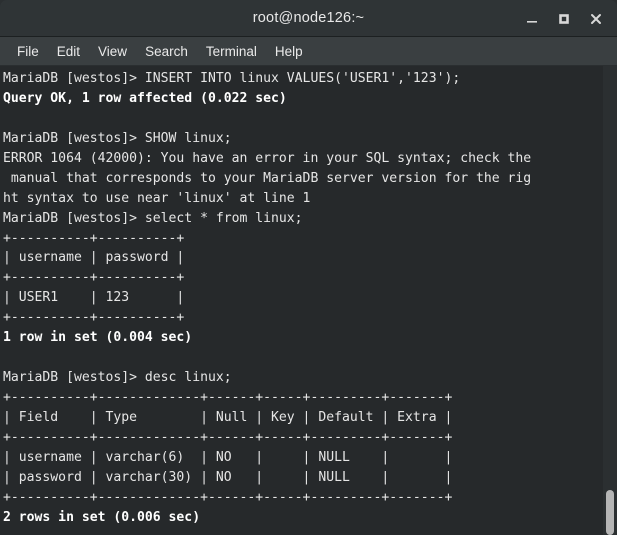  What do you see at coordinates (145, 98) in the screenshot?
I see `terminal-line: Query OK, 1 row affected (0.022 sec)` at bounding box center [145, 98].